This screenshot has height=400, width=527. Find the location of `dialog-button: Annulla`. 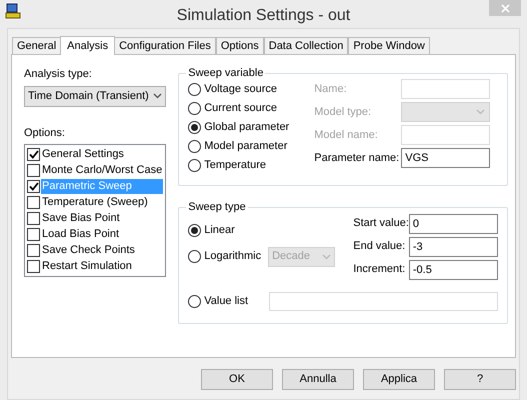

dialog-button: Annulla is located at coordinates (318, 379).